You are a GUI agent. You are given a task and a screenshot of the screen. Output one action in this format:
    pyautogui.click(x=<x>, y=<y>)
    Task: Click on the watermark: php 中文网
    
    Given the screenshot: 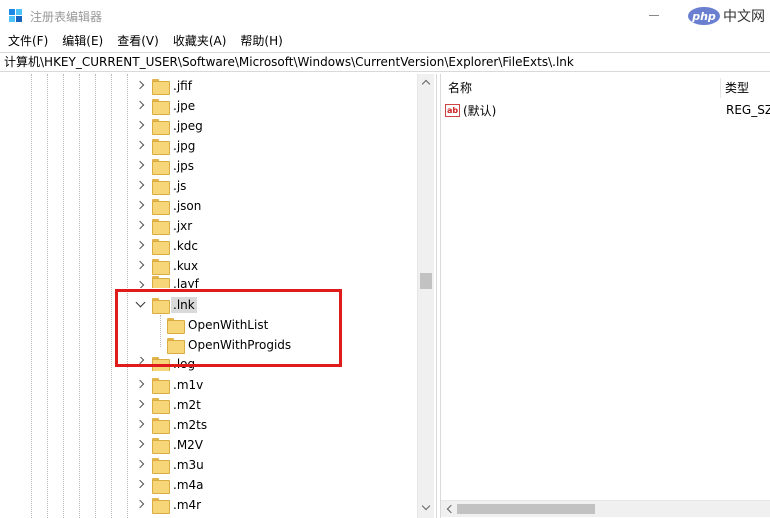 What is the action you would take?
    pyautogui.click(x=726, y=16)
    